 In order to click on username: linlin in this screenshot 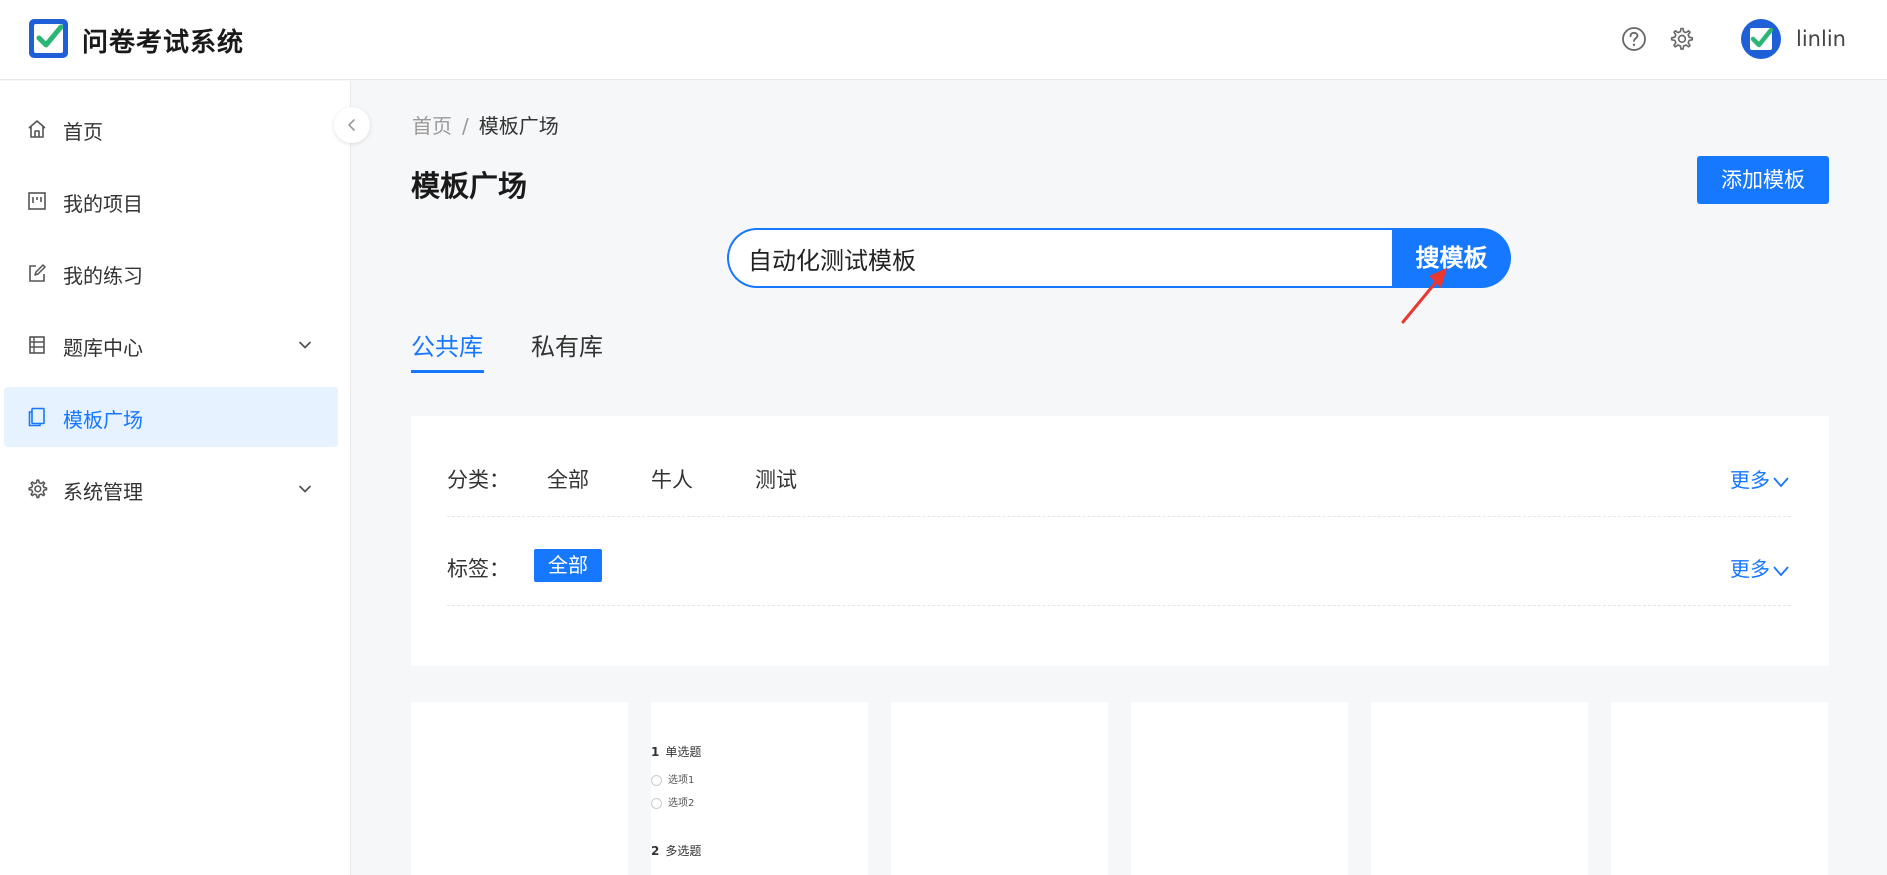, I will do `click(1821, 39)`.